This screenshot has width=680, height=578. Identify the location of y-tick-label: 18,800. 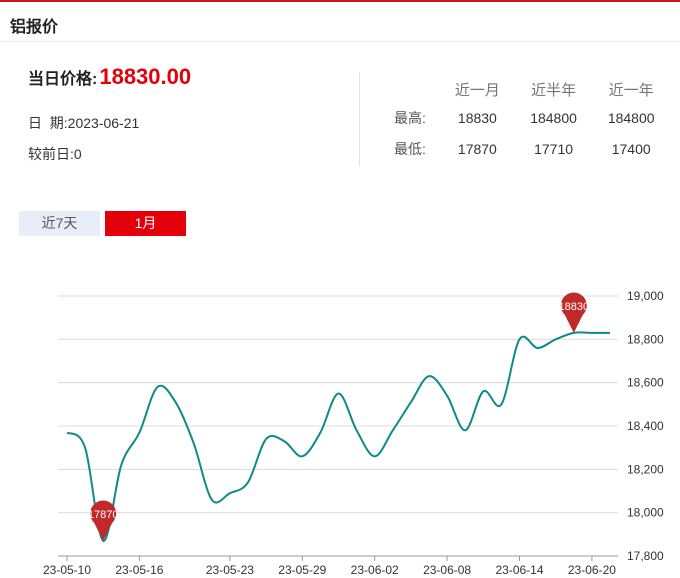
(645, 339).